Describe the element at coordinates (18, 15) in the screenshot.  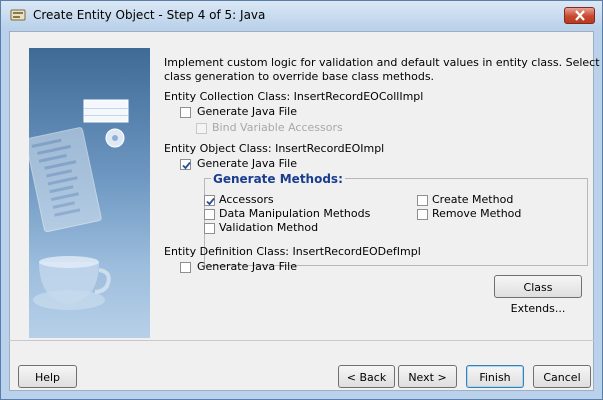
I see `entity-object-icon` at that location.